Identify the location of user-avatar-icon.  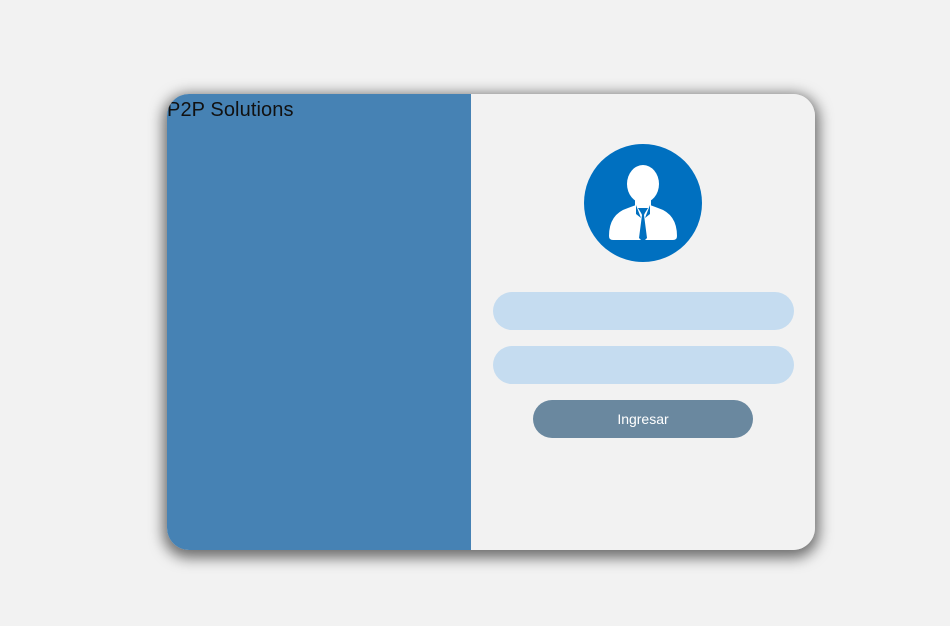
(643, 203).